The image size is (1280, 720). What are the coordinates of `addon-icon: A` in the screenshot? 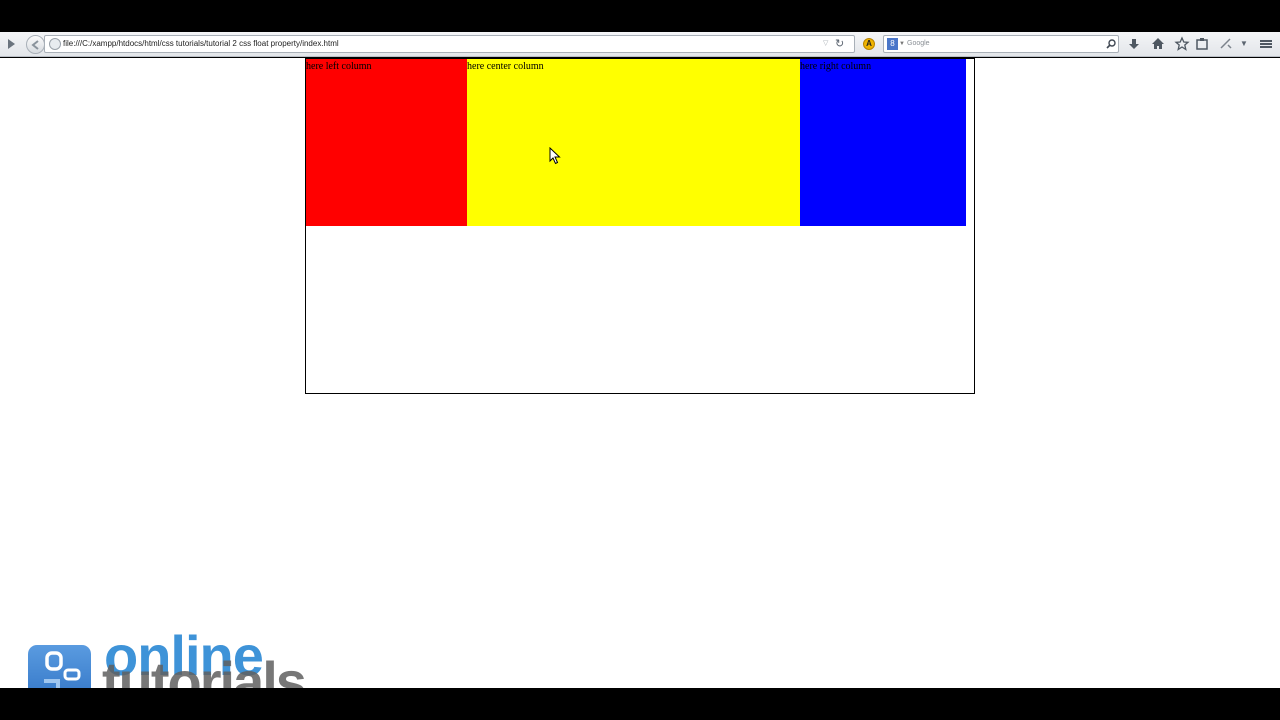 It's located at (869, 44).